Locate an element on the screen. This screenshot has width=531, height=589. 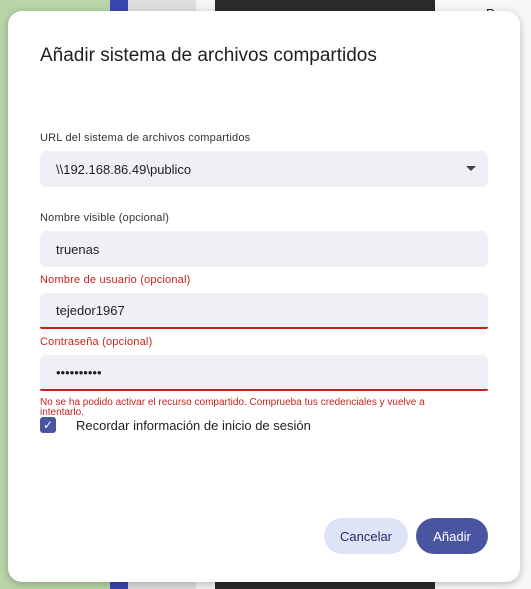
remember-checkbox: ✓ is located at coordinates (48, 425).